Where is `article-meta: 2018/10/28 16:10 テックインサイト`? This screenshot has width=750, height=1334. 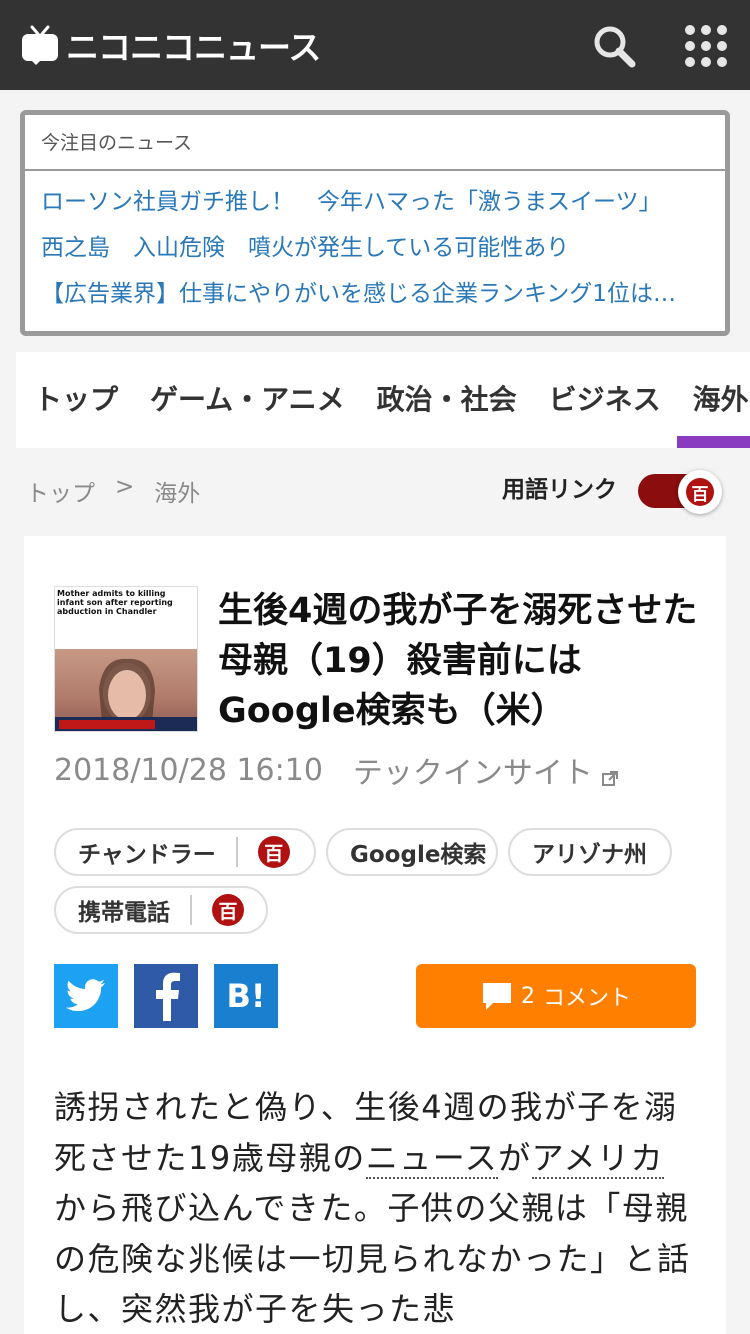 article-meta: 2018/10/28 16:10 テックインサイト is located at coordinates (336, 770).